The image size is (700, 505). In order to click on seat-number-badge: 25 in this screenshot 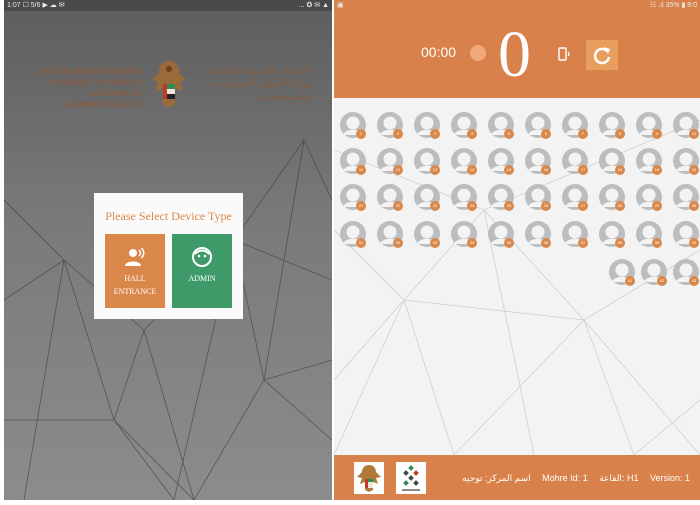, I will do `click(509, 206)`.